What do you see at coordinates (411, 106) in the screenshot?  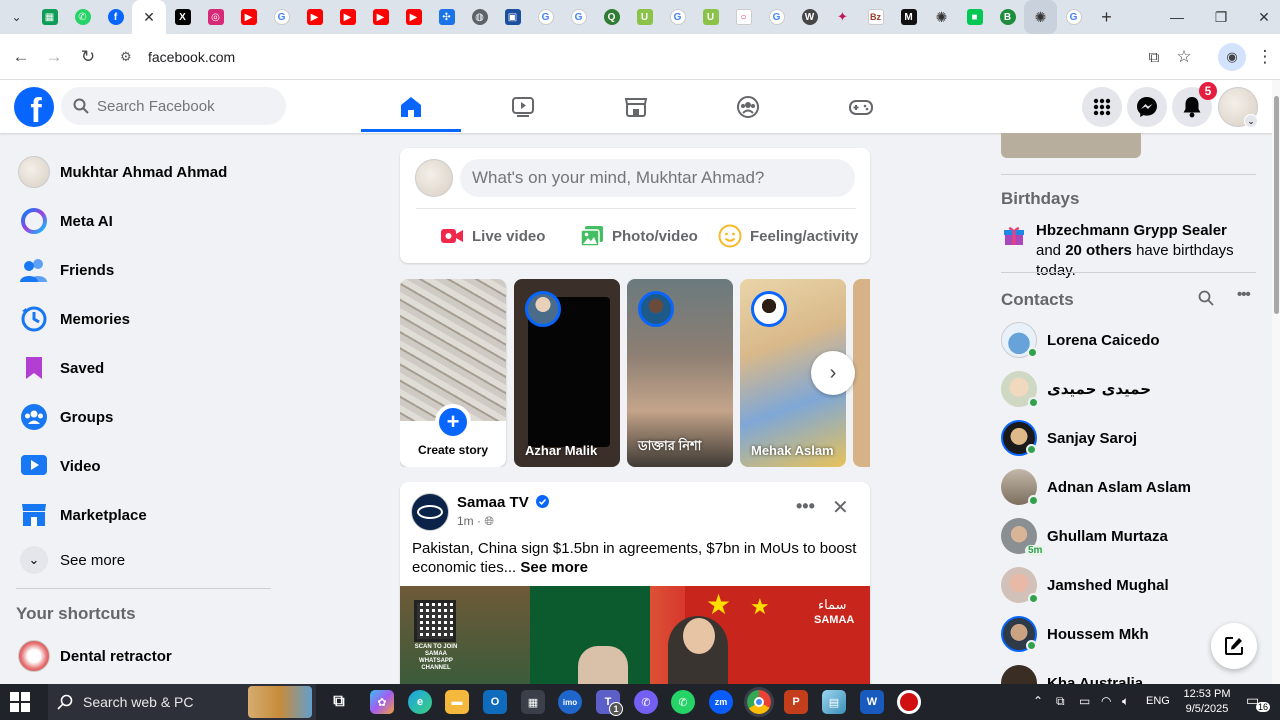 I see `nav-home` at bounding box center [411, 106].